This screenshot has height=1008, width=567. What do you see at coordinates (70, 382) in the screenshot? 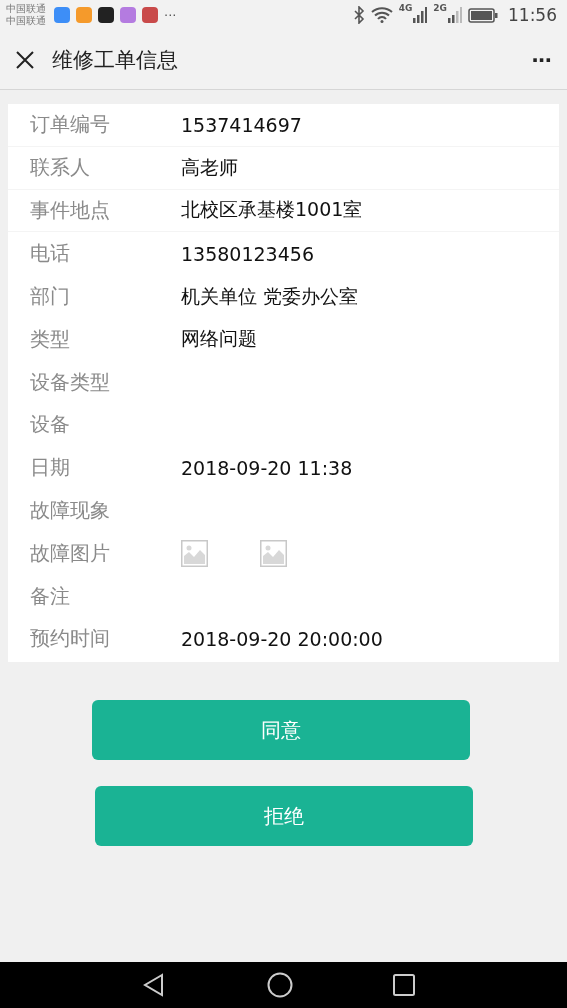
I see `field-label: 设备类型` at bounding box center [70, 382].